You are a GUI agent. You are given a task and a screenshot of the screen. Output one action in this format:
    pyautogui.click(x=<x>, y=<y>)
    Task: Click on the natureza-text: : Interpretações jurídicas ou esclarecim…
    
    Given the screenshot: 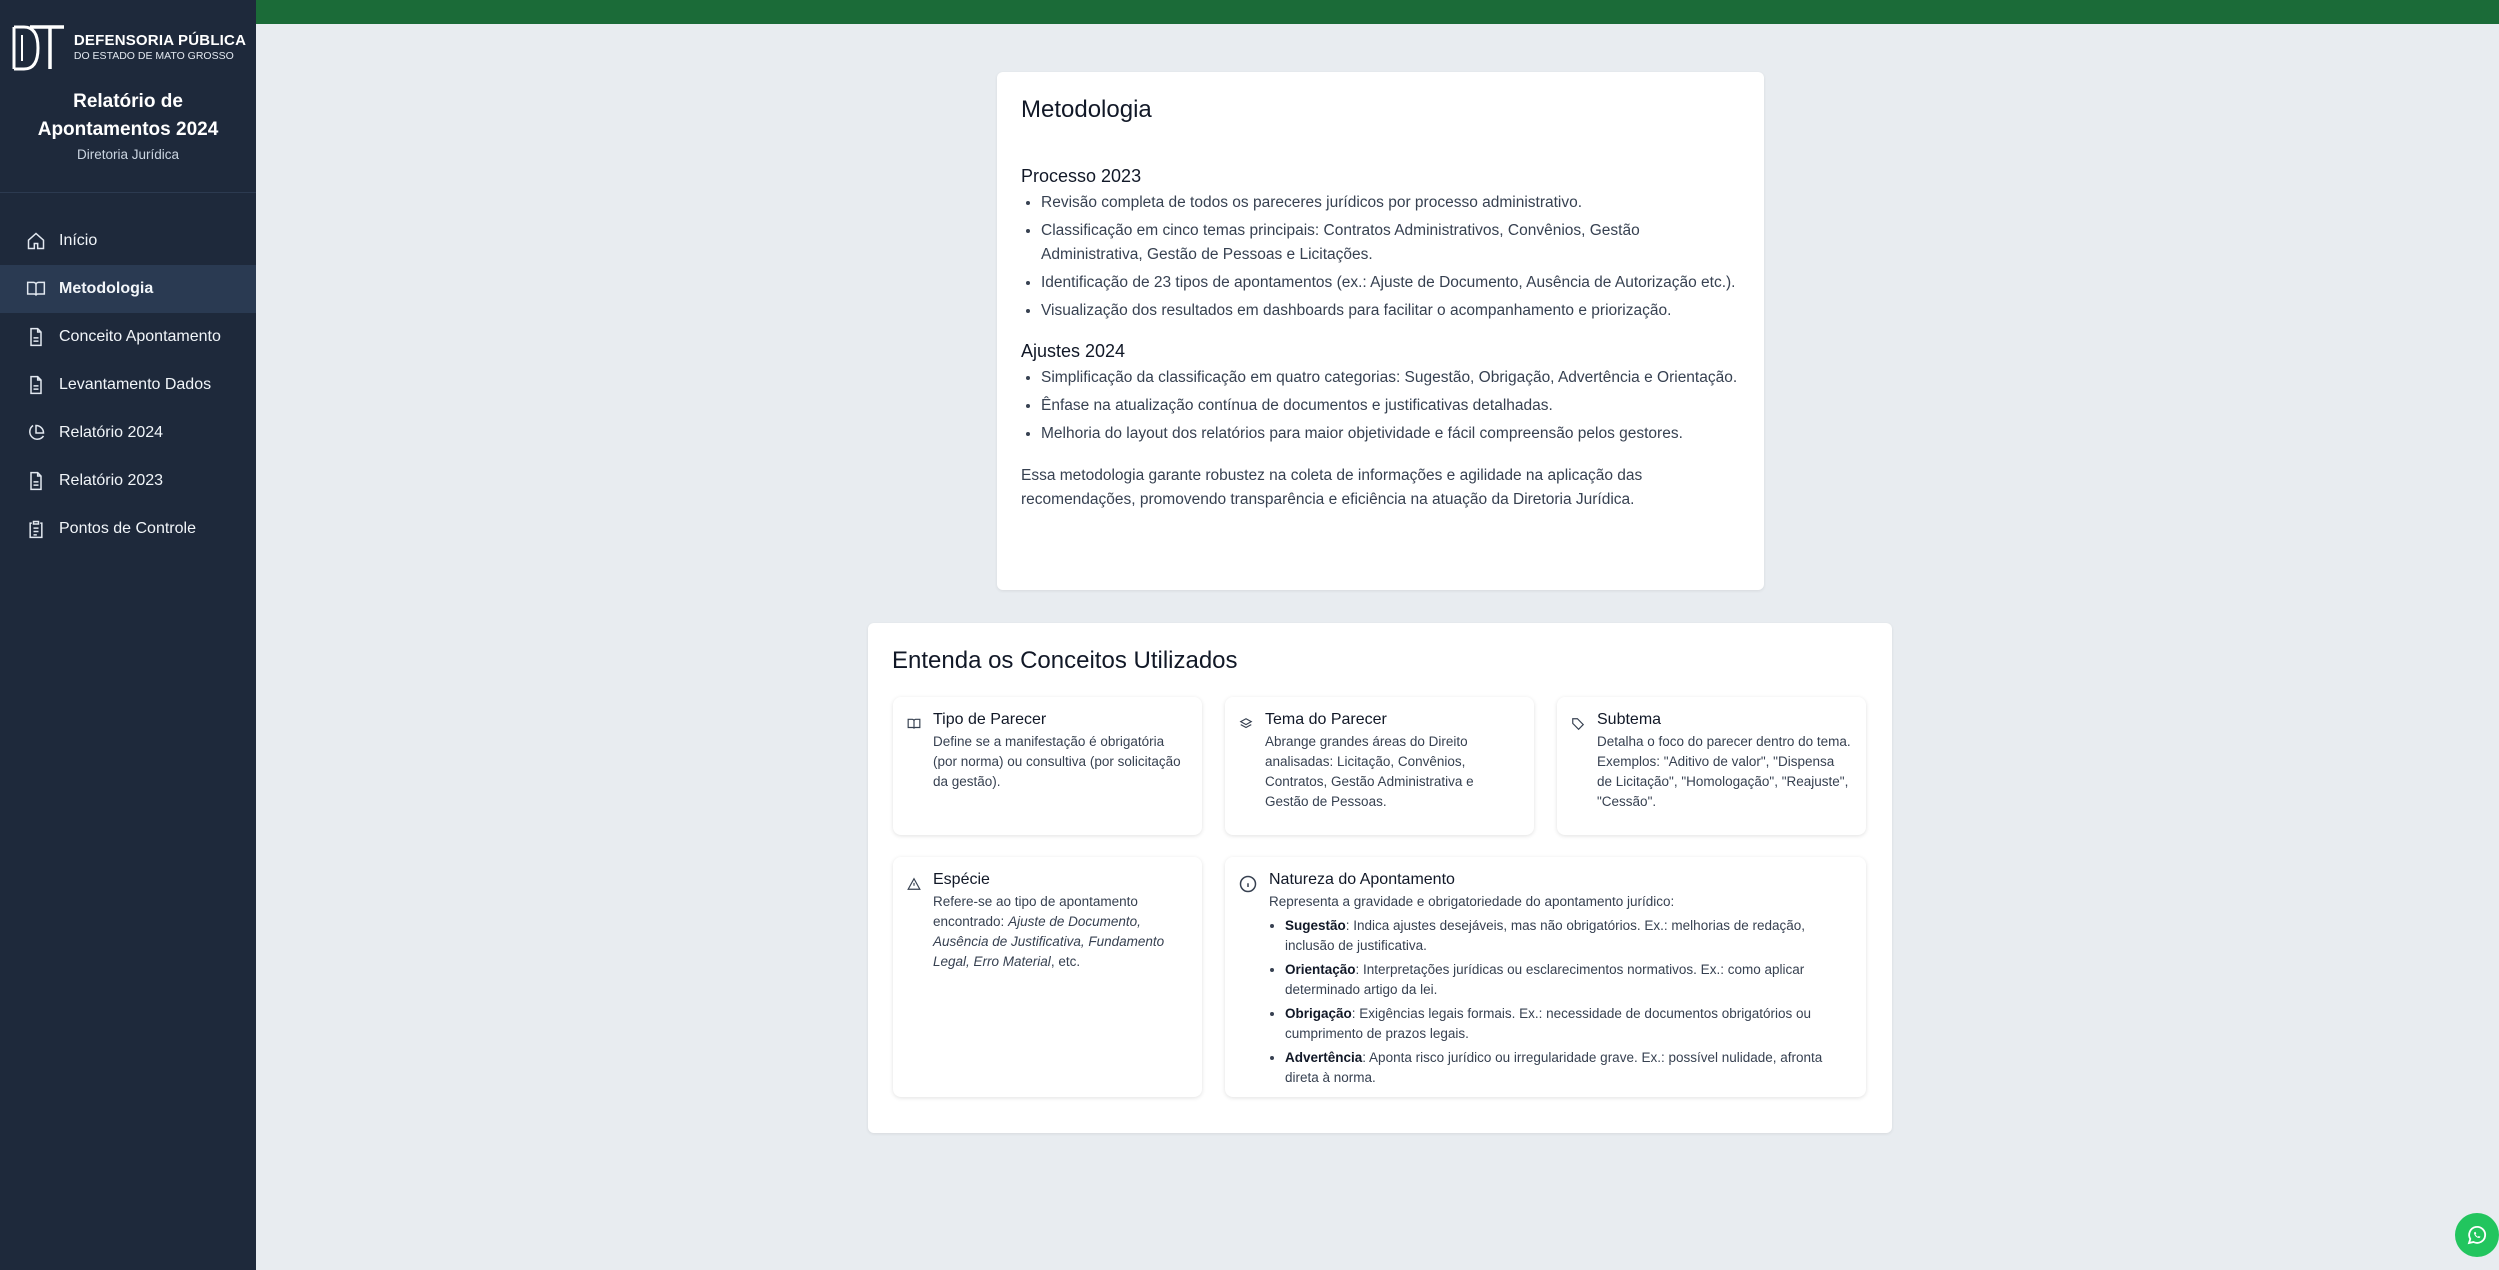 What is the action you would take?
    pyautogui.click(x=1545, y=979)
    